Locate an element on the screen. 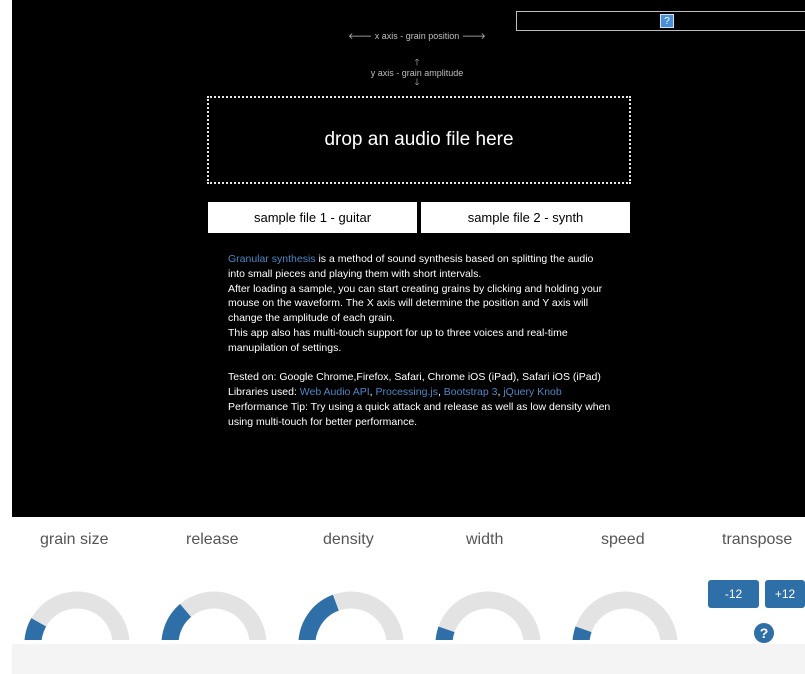 The image size is (805, 674). jquery-knob-link: jQuery Knob is located at coordinates (532, 392).